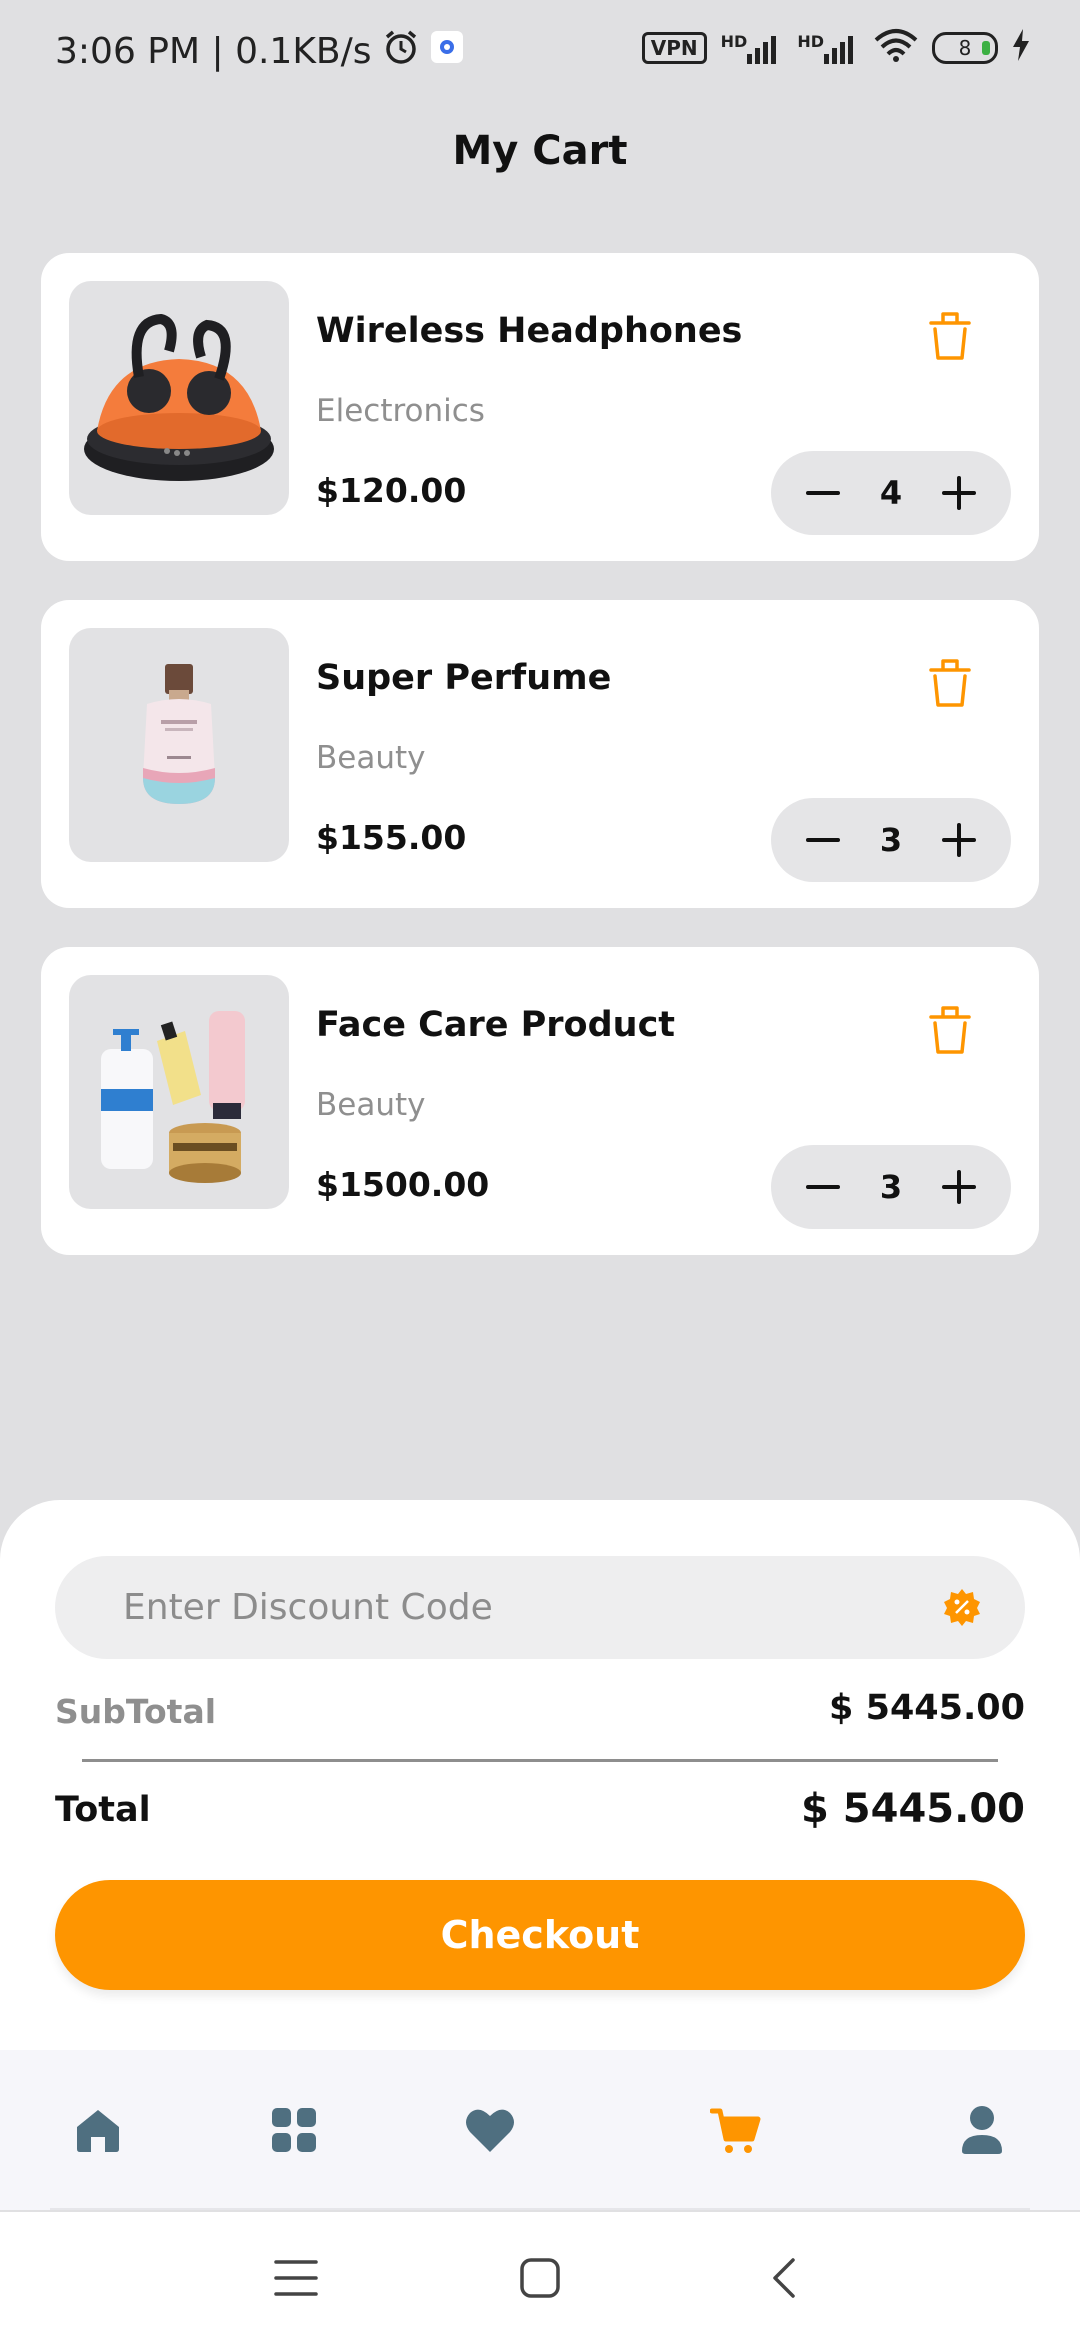 The image size is (1080, 2340). I want to click on item-name: Super Perfume, so click(464, 678).